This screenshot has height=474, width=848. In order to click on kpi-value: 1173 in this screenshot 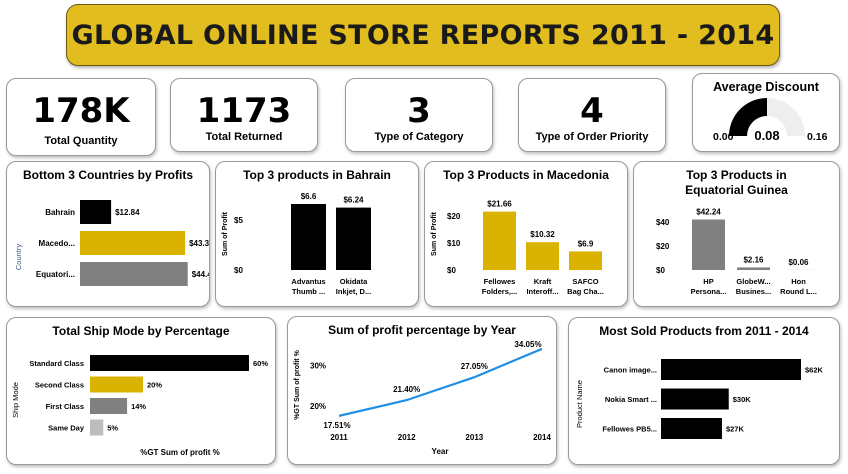, I will do `click(244, 111)`.